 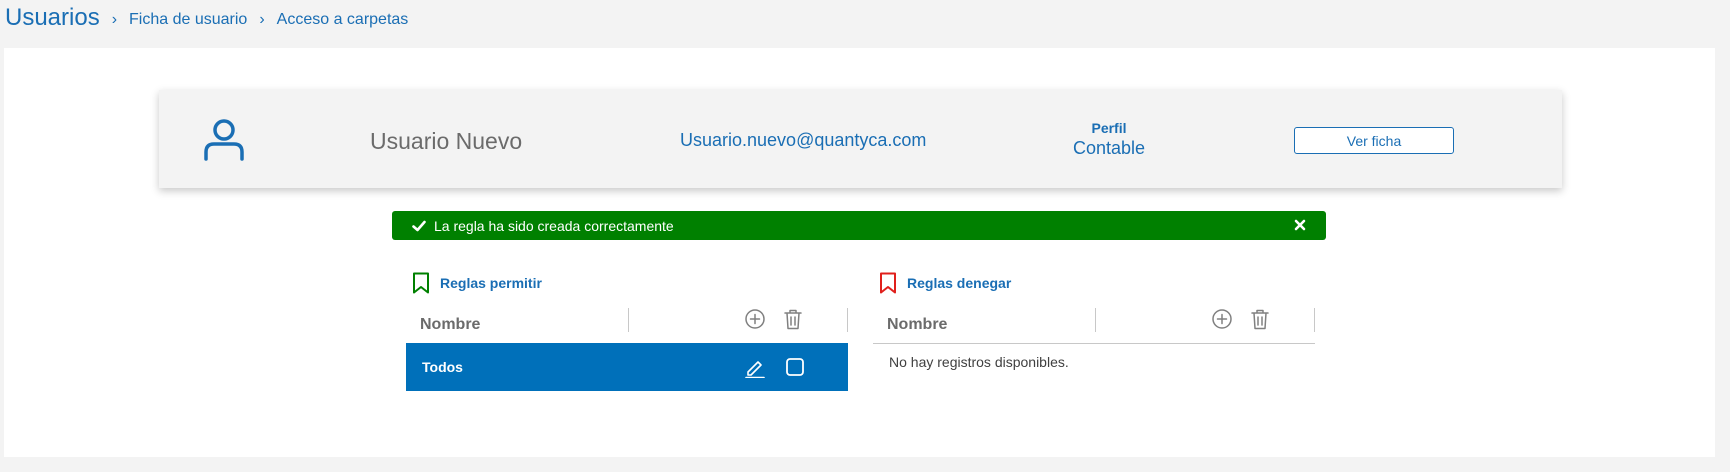 What do you see at coordinates (1300, 225) in the screenshot?
I see `close-icon` at bounding box center [1300, 225].